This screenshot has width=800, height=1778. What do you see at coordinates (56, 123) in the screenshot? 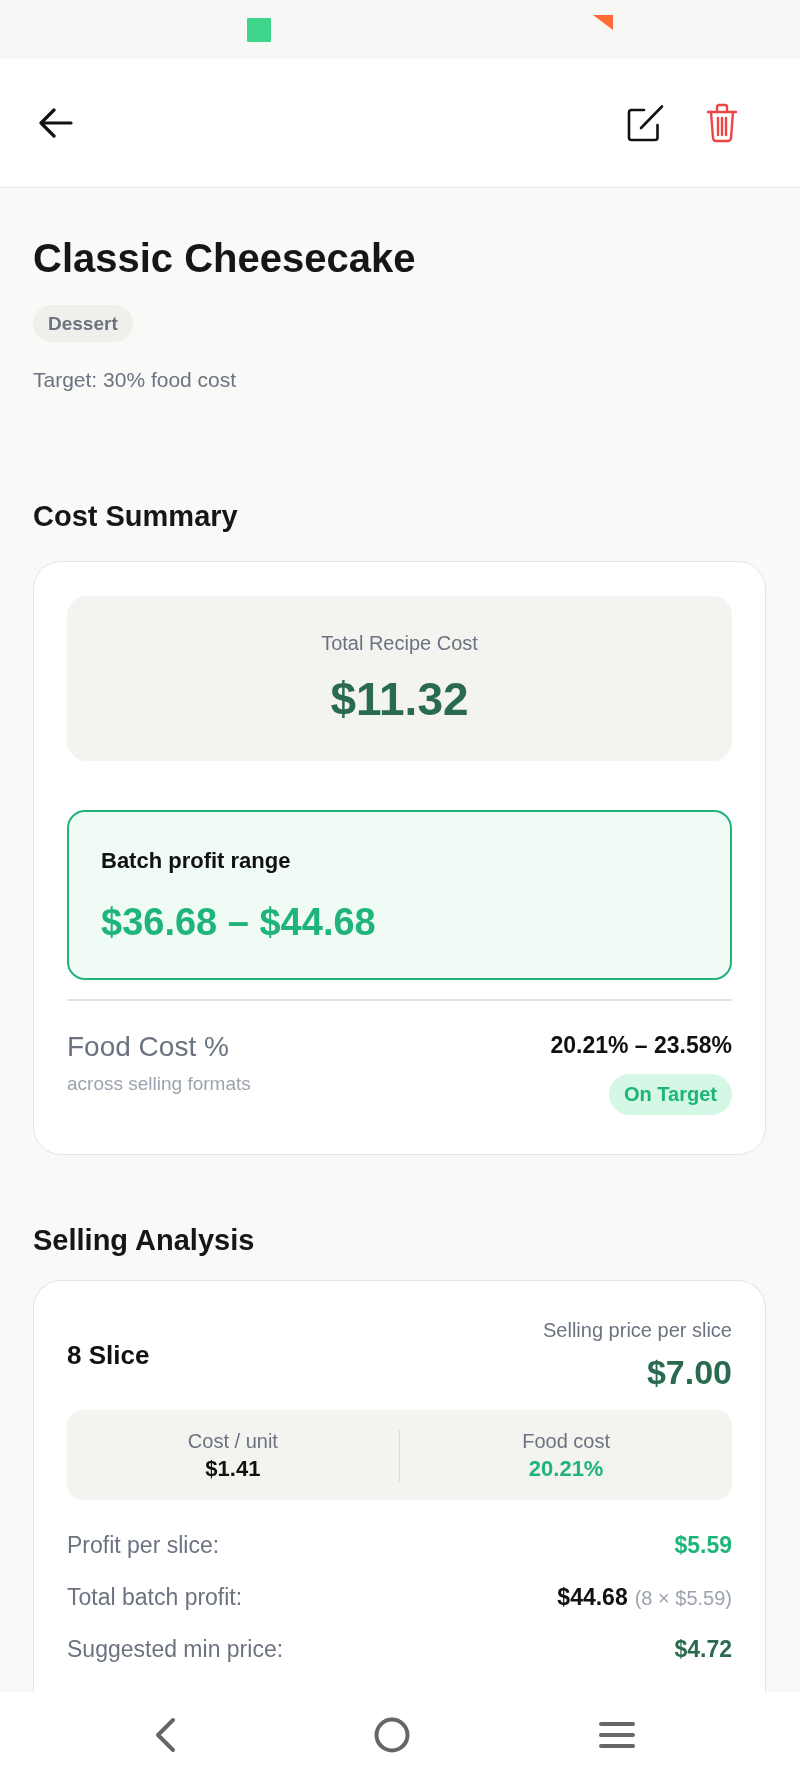
I see `arrow-left-icon` at bounding box center [56, 123].